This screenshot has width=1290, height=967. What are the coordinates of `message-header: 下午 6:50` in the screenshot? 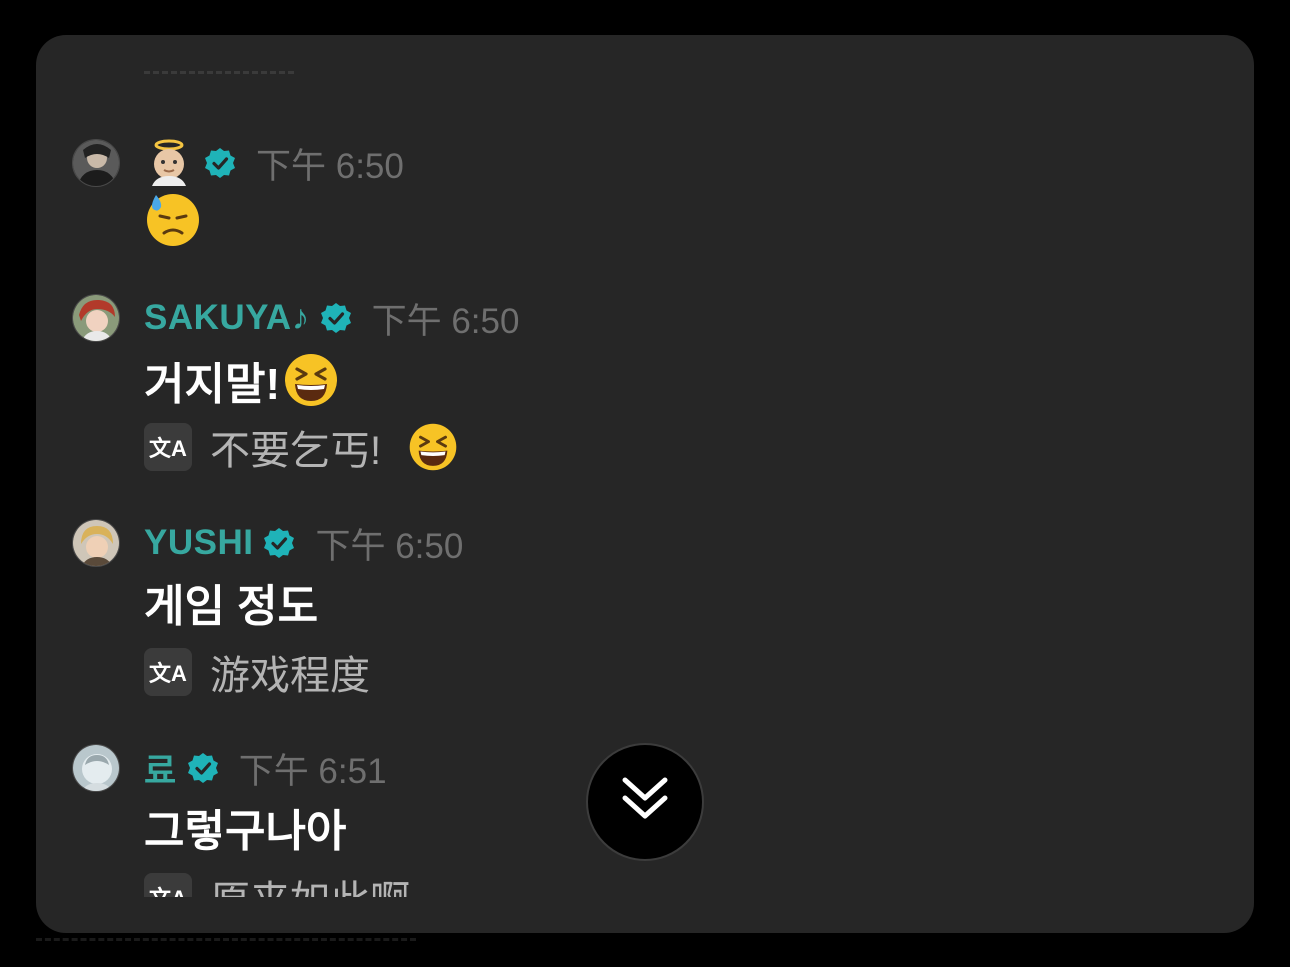 It's located at (274, 163).